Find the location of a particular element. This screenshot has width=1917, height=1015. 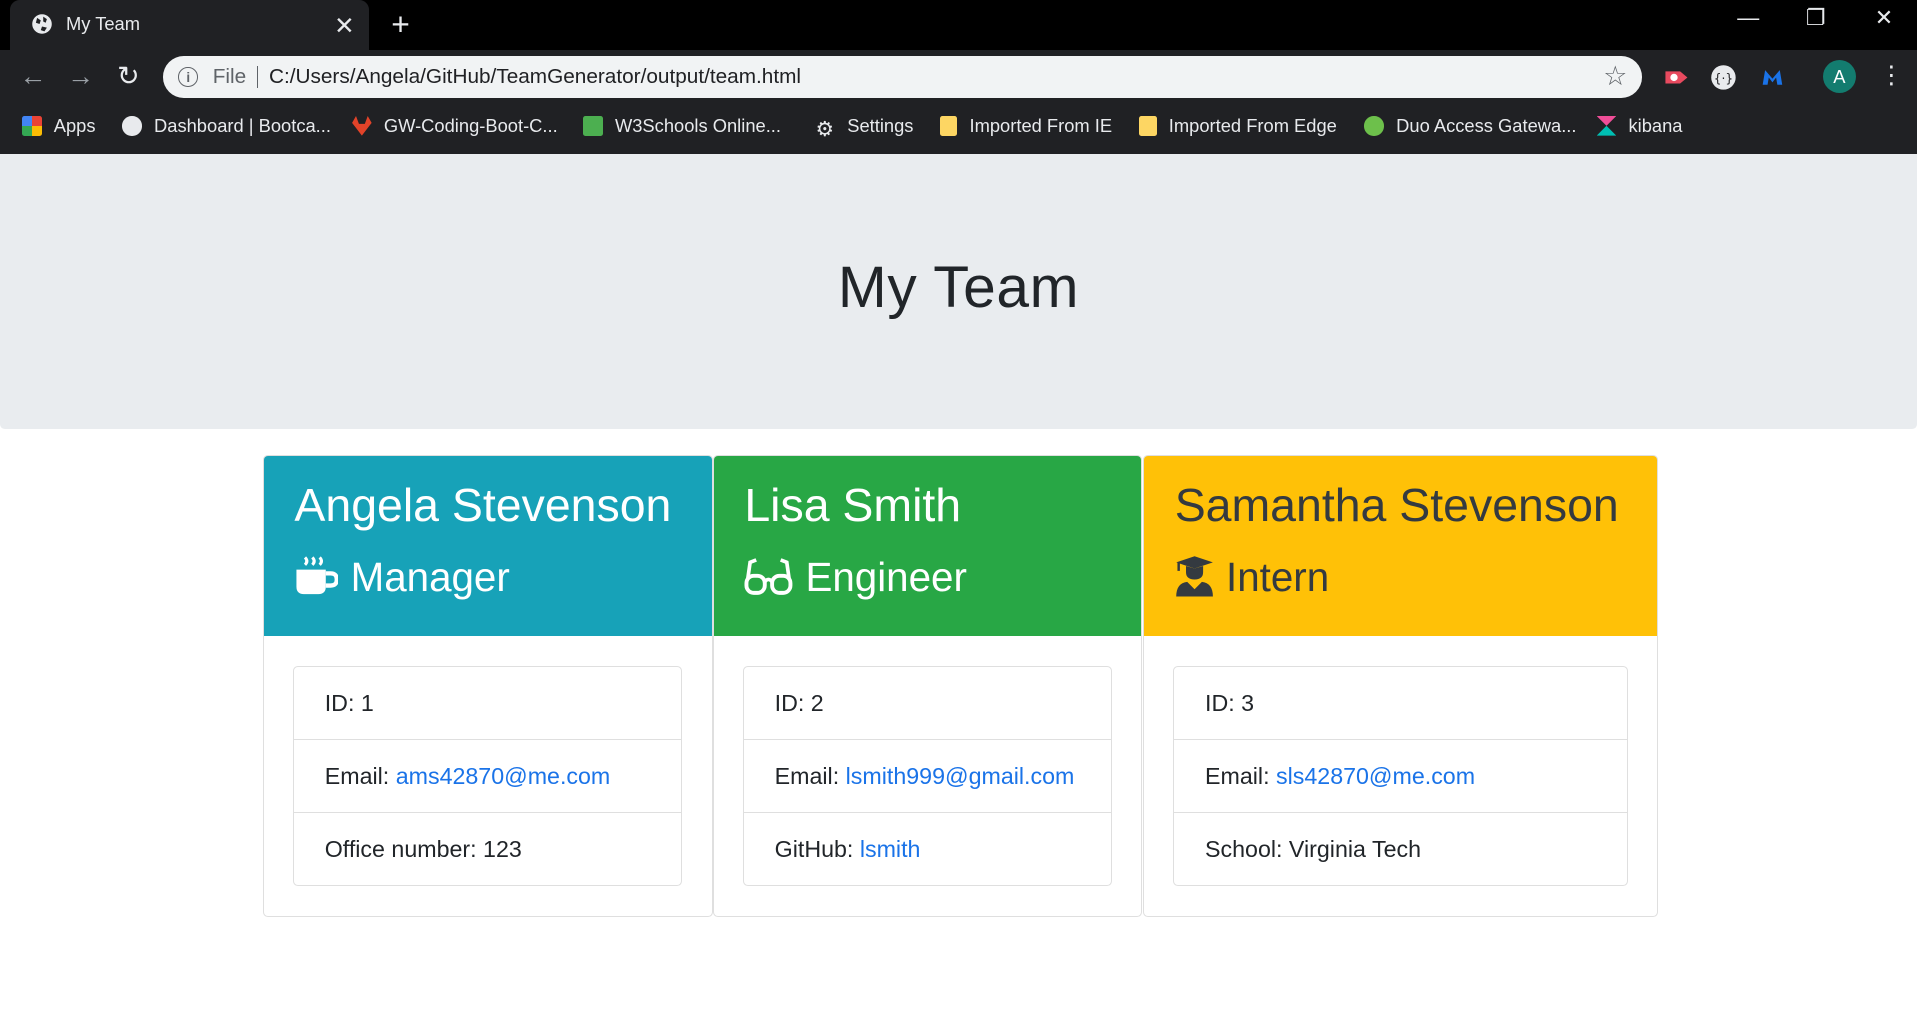

bookmark-label: kibana is located at coordinates (1655, 125).